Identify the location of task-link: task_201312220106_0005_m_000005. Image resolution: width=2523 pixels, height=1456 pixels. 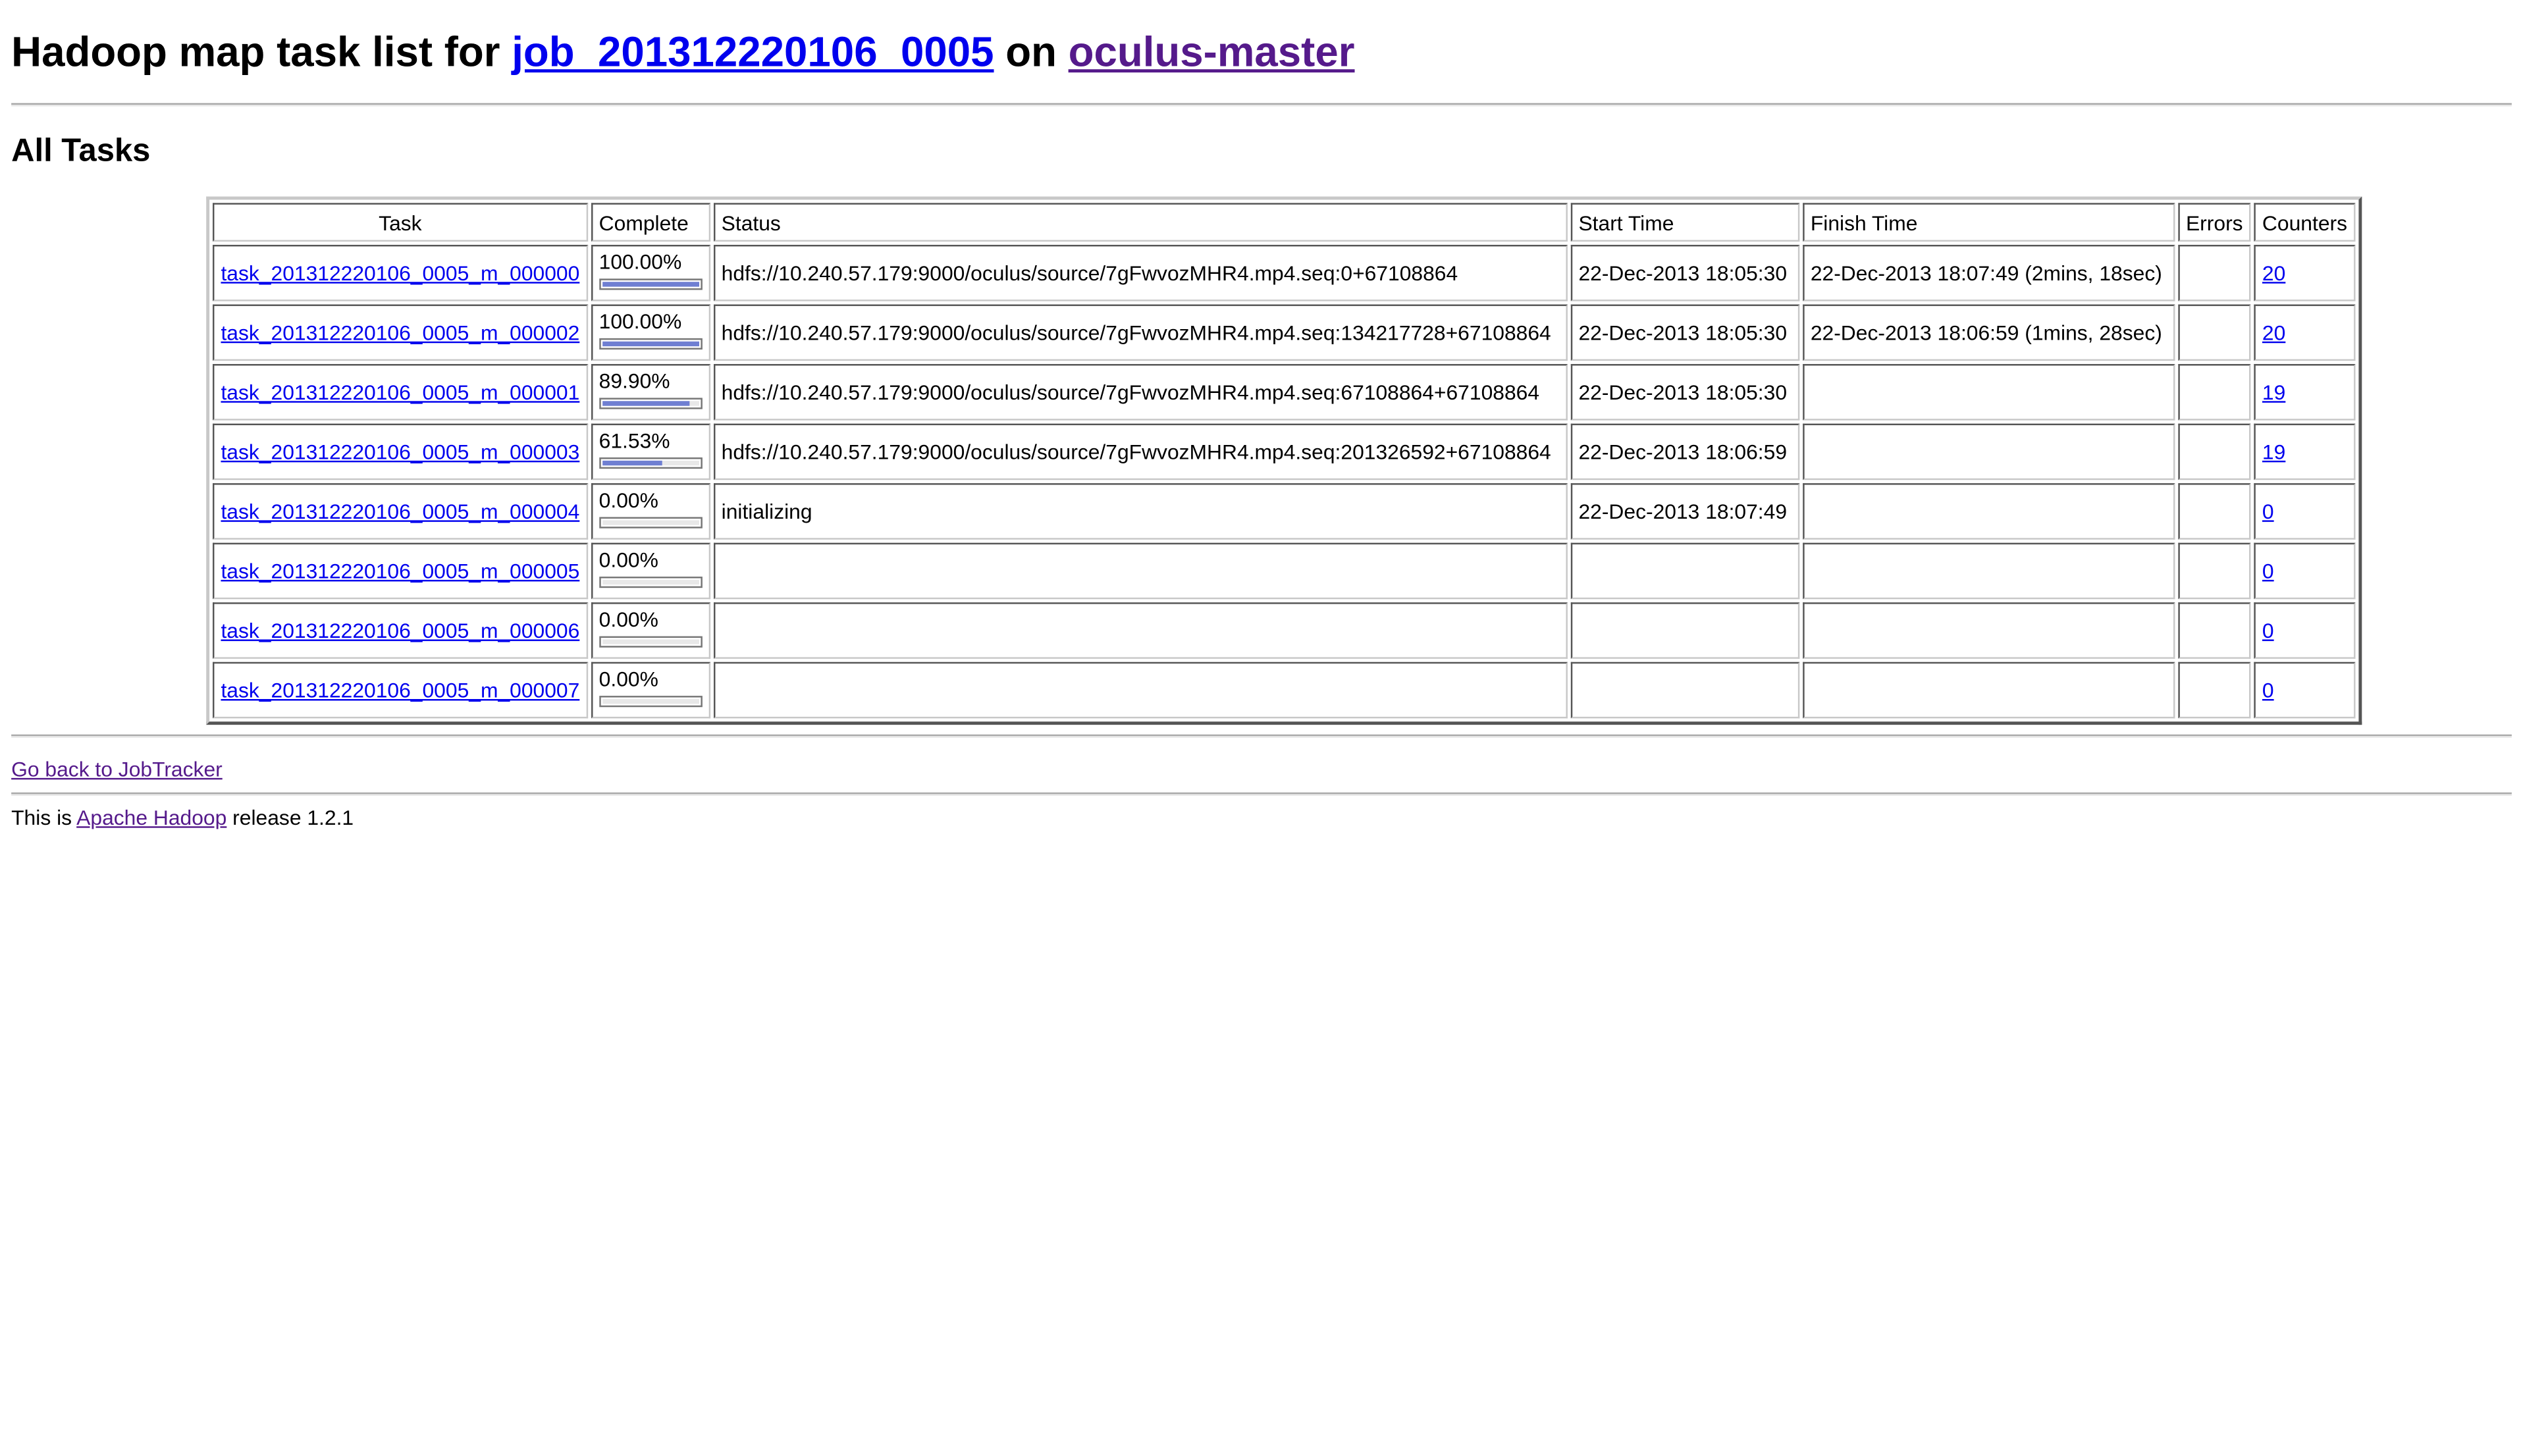
(400, 571).